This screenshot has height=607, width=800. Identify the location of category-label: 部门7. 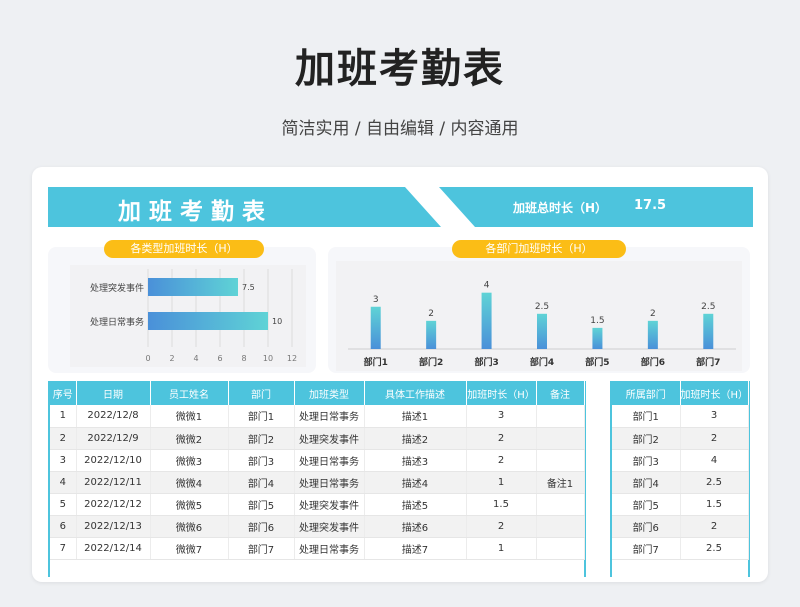
(708, 362).